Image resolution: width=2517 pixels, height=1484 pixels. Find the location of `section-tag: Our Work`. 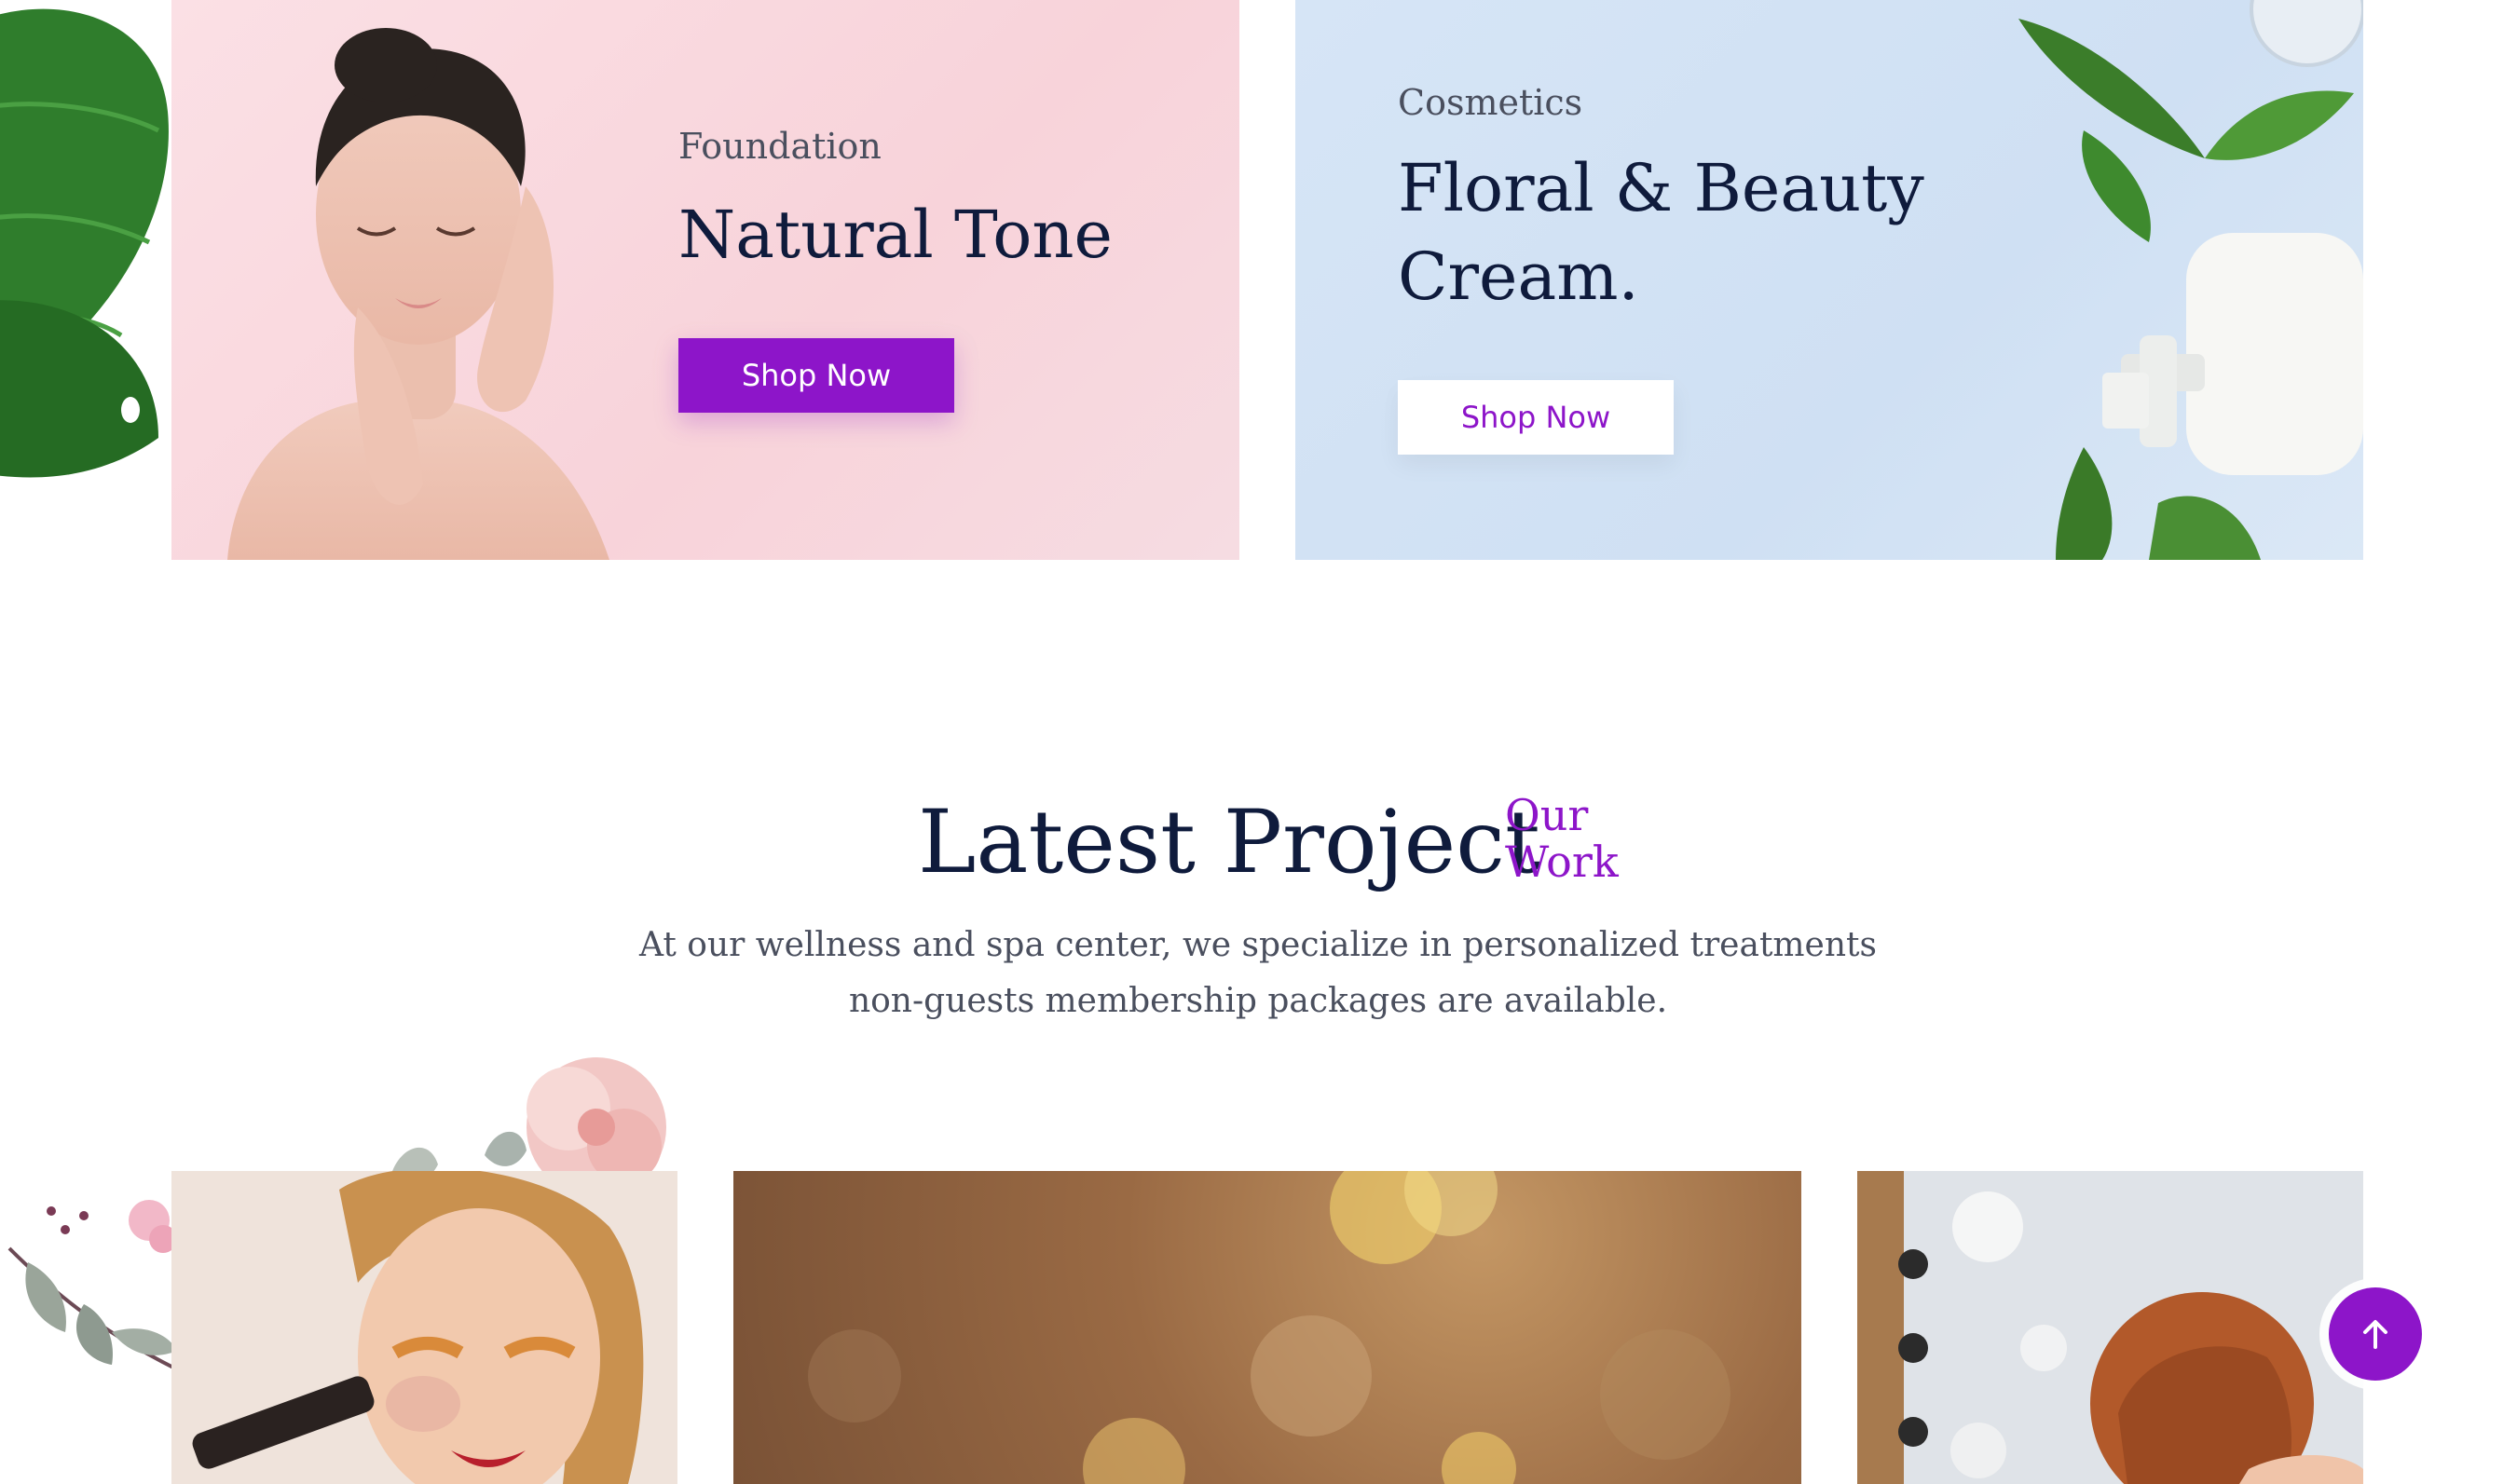

section-tag: Our Work is located at coordinates (1562, 838).